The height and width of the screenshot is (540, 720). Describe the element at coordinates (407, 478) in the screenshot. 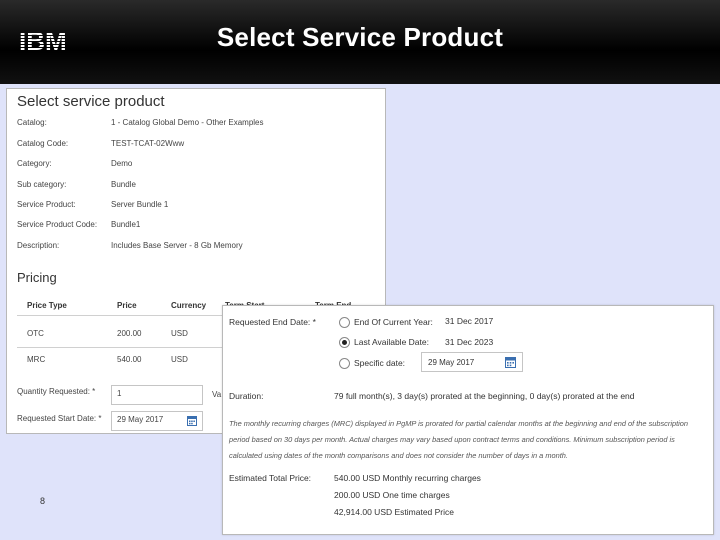

I see `total-monthly: 540.00 USD Monthly recurring charges` at that location.